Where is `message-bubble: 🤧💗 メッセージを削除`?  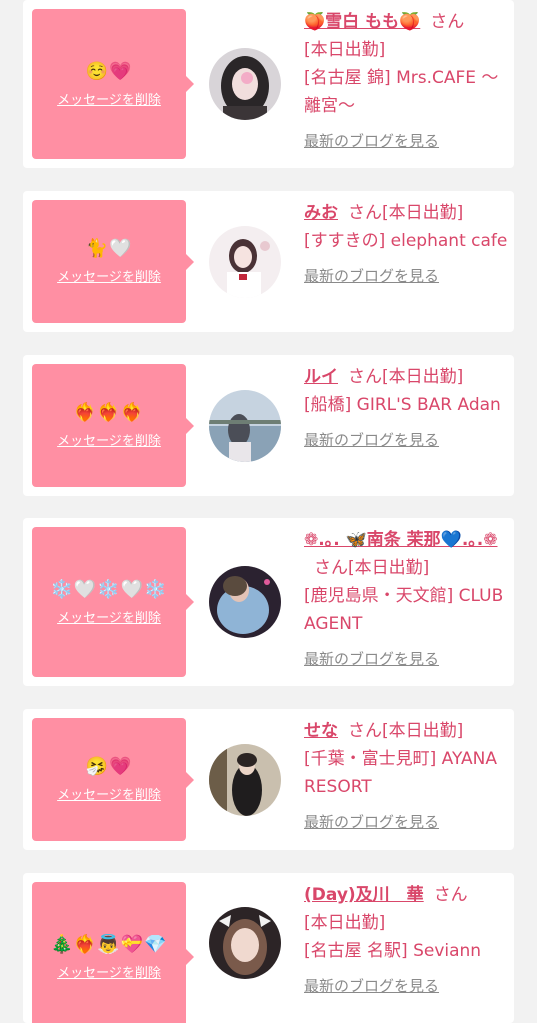 message-bubble: 🤧💗 メッセージを削除 is located at coordinates (113, 779).